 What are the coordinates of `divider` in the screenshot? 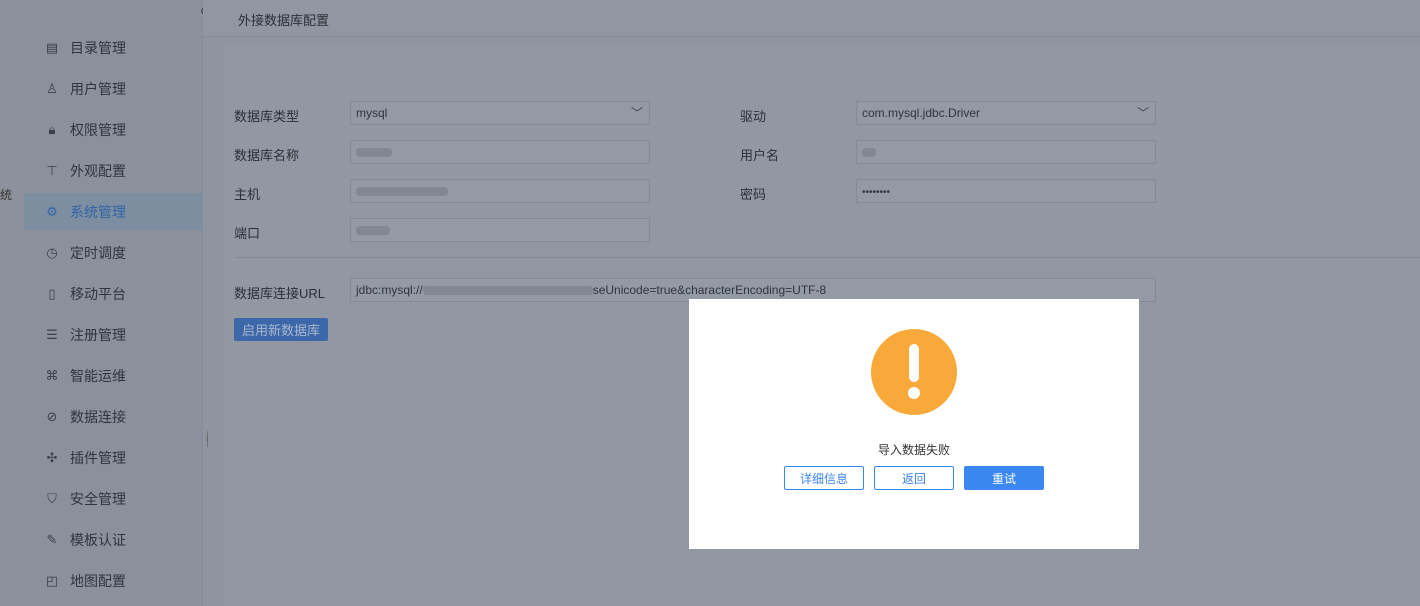 It's located at (827, 257).